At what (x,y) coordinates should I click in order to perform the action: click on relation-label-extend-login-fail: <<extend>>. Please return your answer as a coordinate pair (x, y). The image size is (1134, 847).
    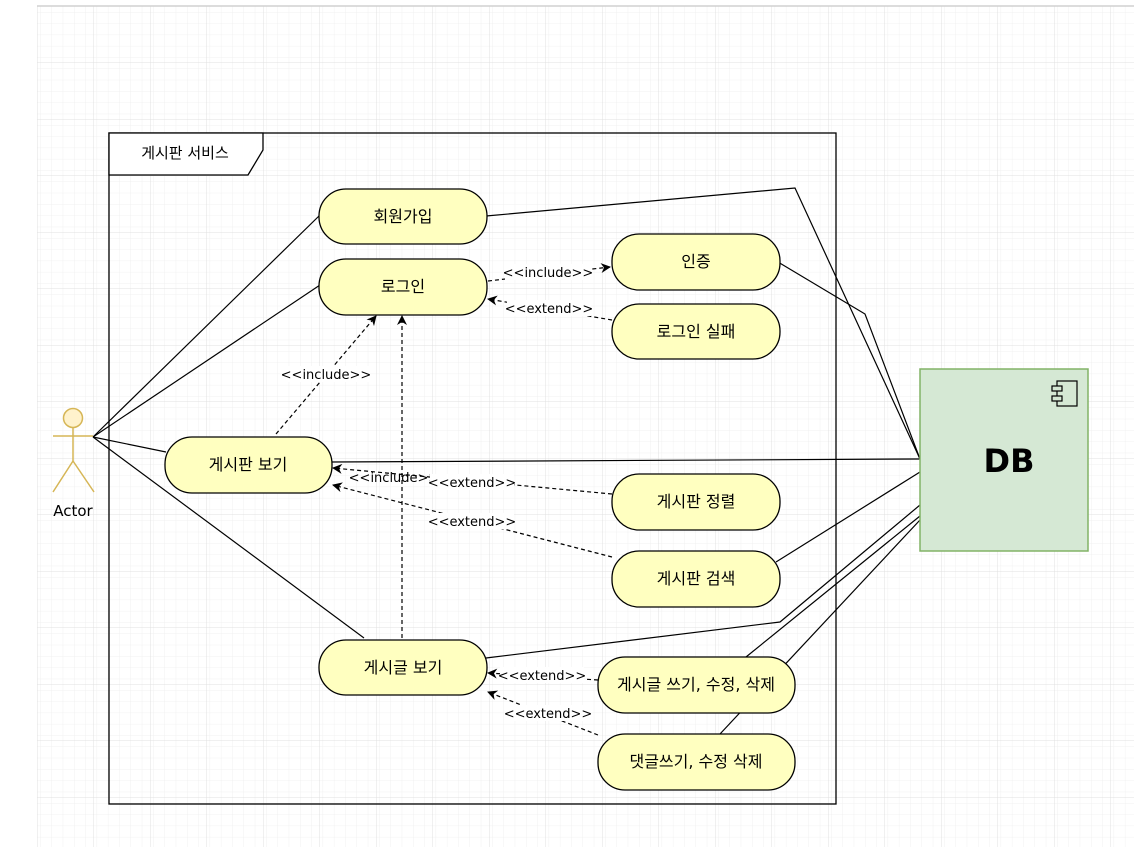
    Looking at the image, I should click on (549, 309).